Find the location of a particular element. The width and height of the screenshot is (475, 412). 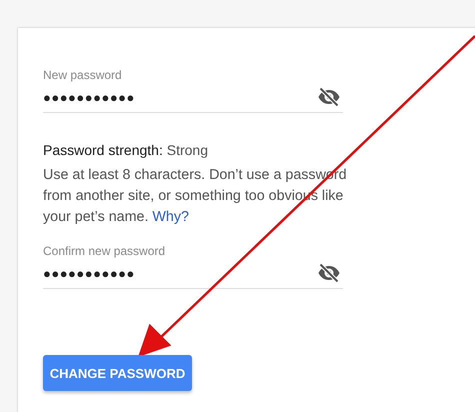

why-link: Why? is located at coordinates (170, 217).